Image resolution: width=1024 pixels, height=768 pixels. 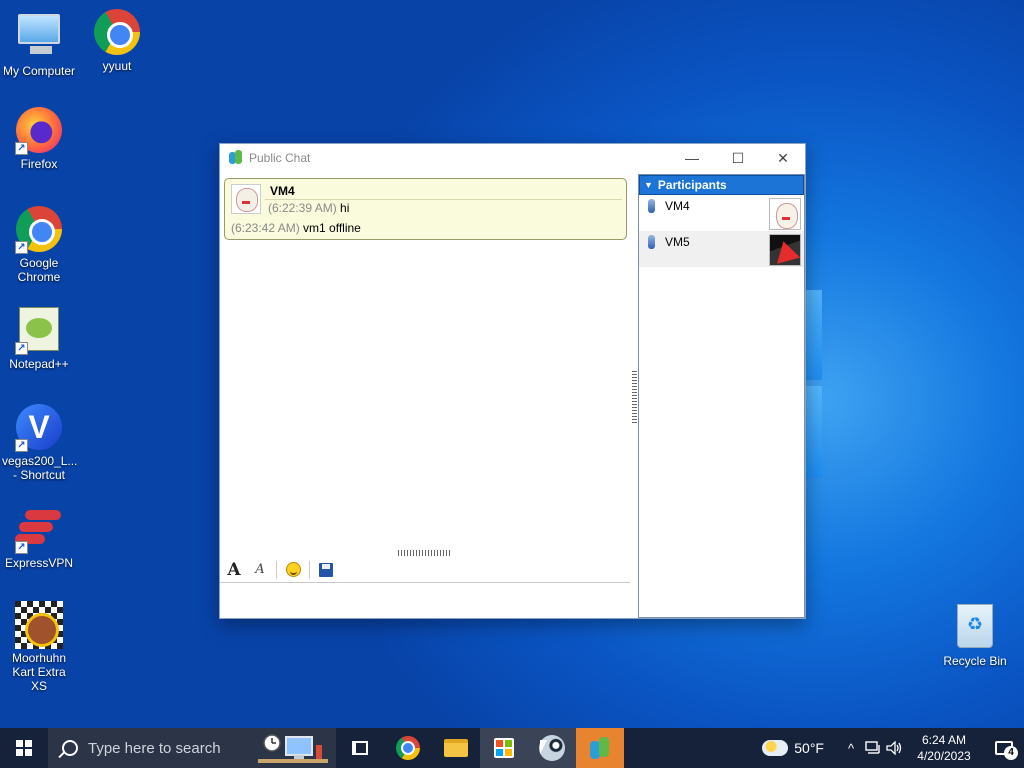 I want to click on message-time: (6:22:39 AM), so click(x=302, y=208).